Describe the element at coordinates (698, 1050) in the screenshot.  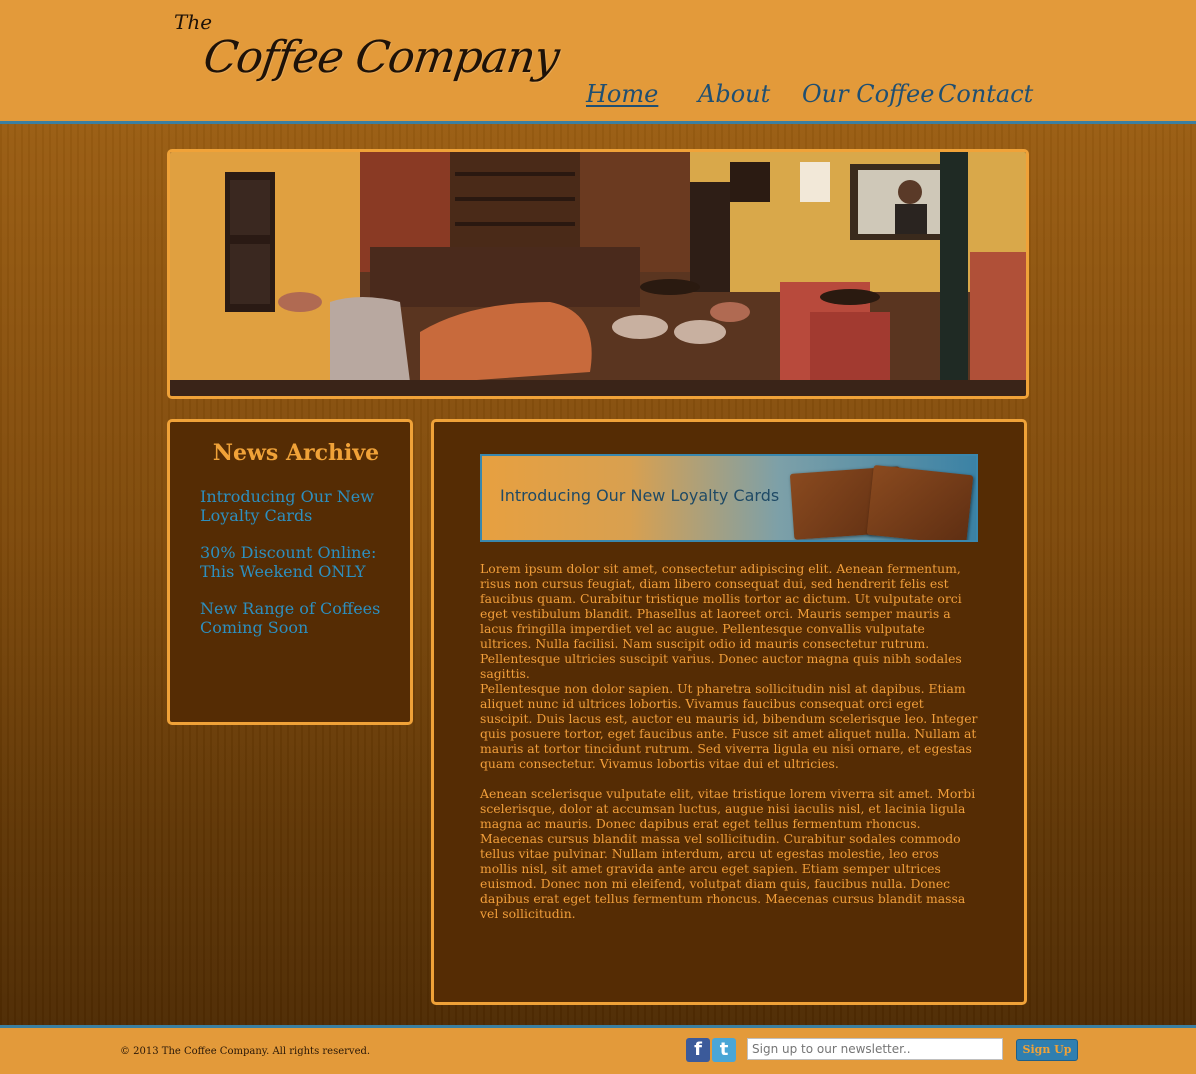
I see `facebook-icon: f` at that location.